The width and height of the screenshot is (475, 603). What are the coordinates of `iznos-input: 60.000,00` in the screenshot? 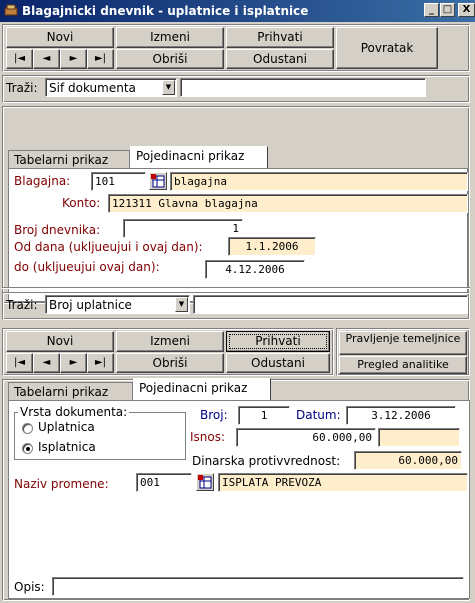 It's located at (306, 437).